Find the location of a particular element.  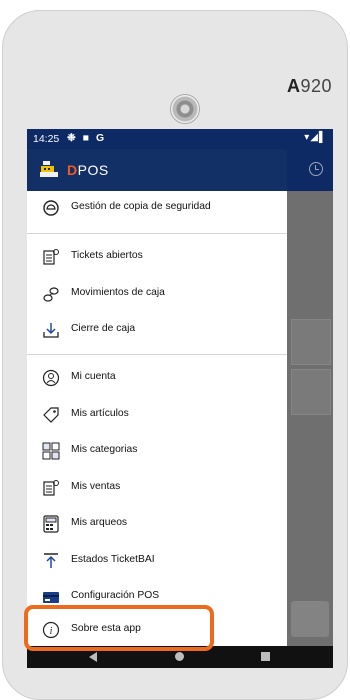

menu-item-label: Mis ventas is located at coordinates (96, 486).